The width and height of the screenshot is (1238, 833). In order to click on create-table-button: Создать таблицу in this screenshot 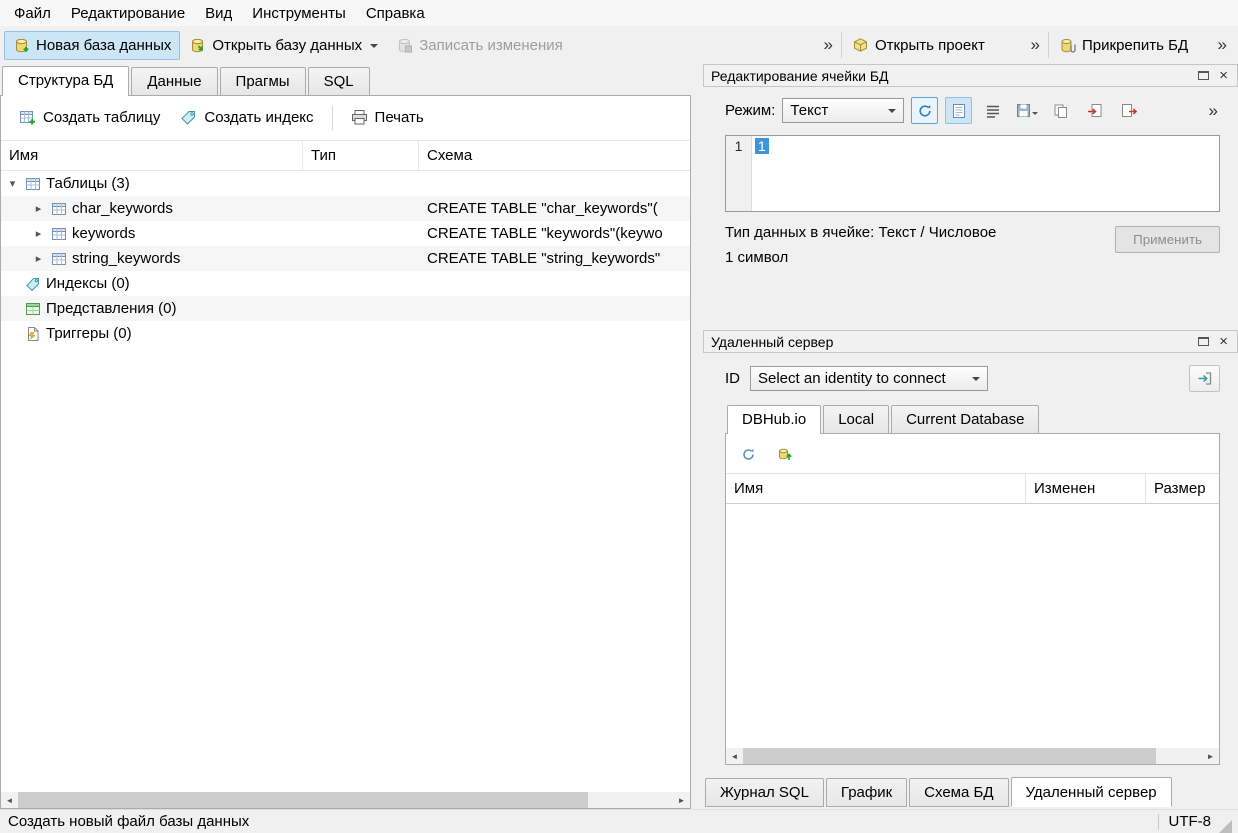, I will do `click(89, 117)`.